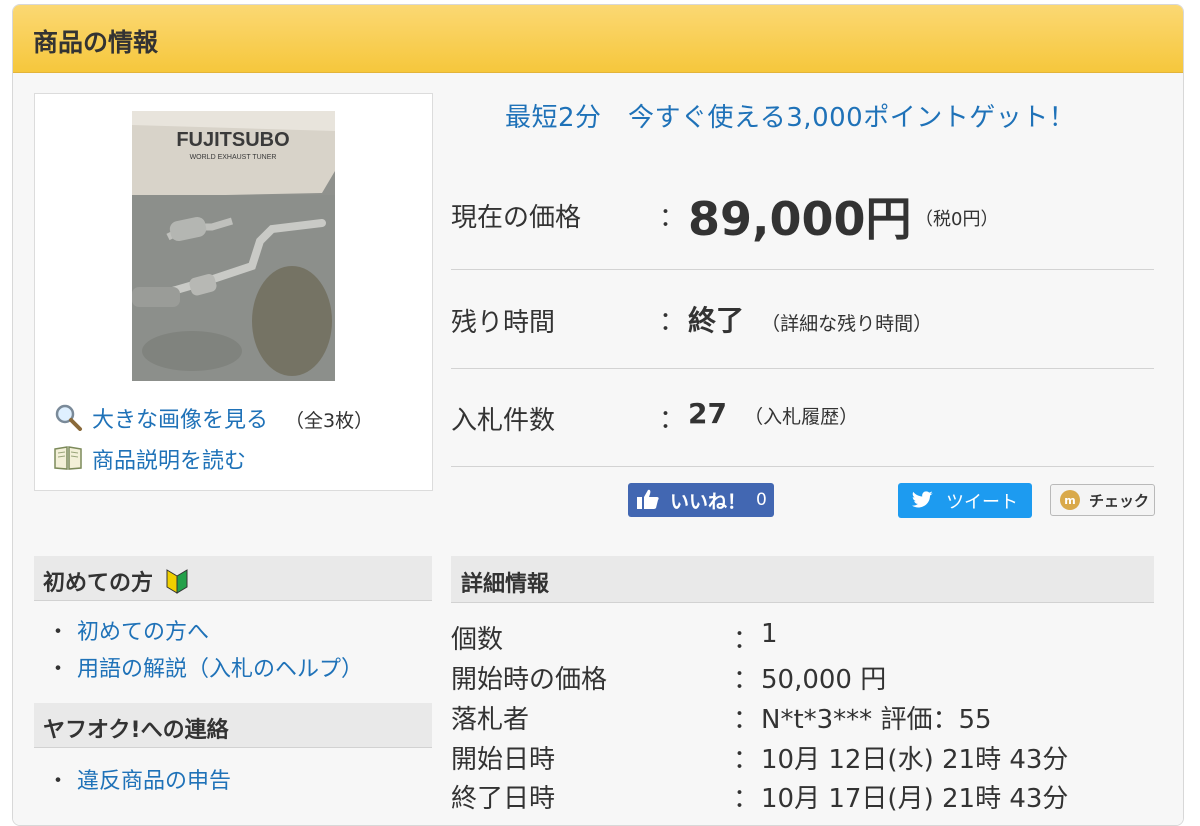 This screenshot has width=1200, height=826. I want to click on tweet-button: ツイート, so click(965, 500).